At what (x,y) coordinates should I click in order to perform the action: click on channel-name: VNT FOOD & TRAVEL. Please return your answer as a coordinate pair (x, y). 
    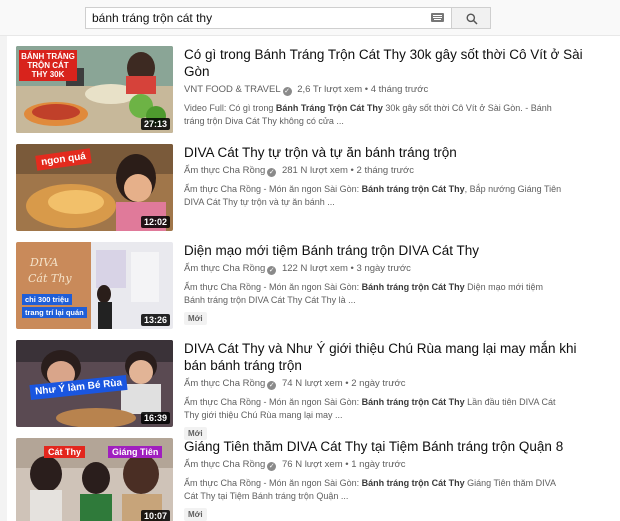
    Looking at the image, I should click on (232, 89).